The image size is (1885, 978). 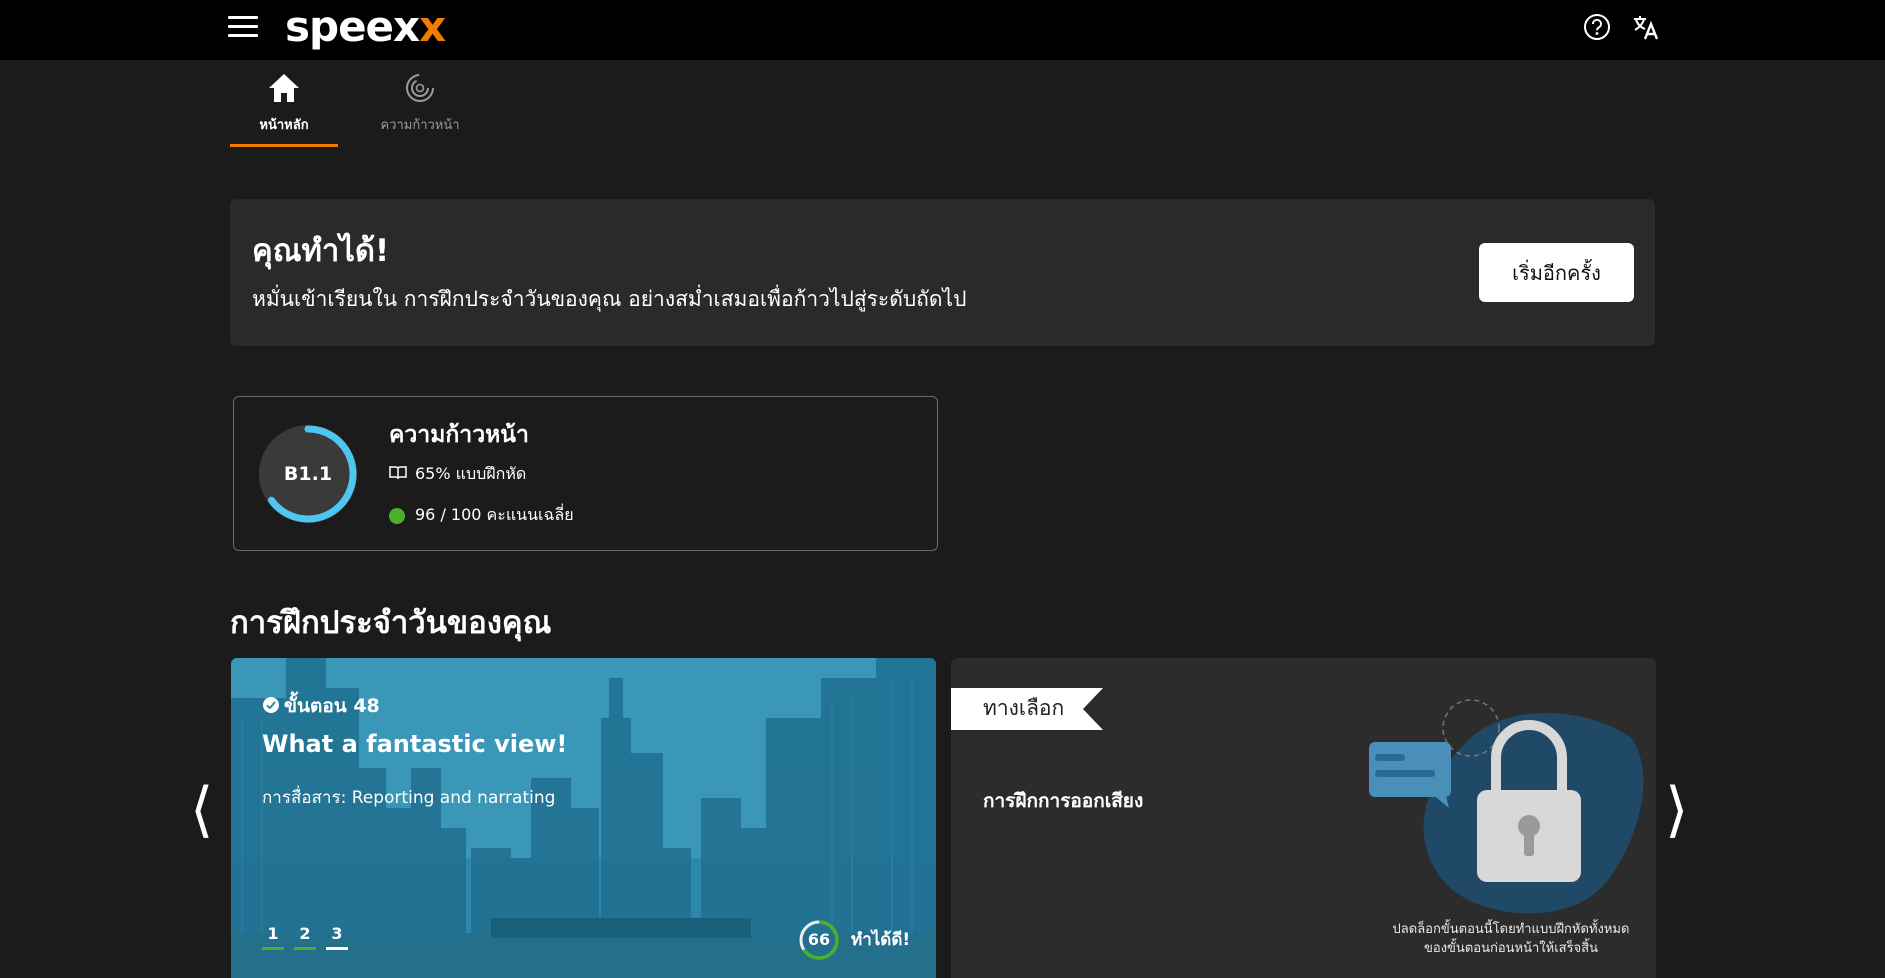 I want to click on exercises-text: 65% แบบฝึกหัด, so click(x=471, y=473).